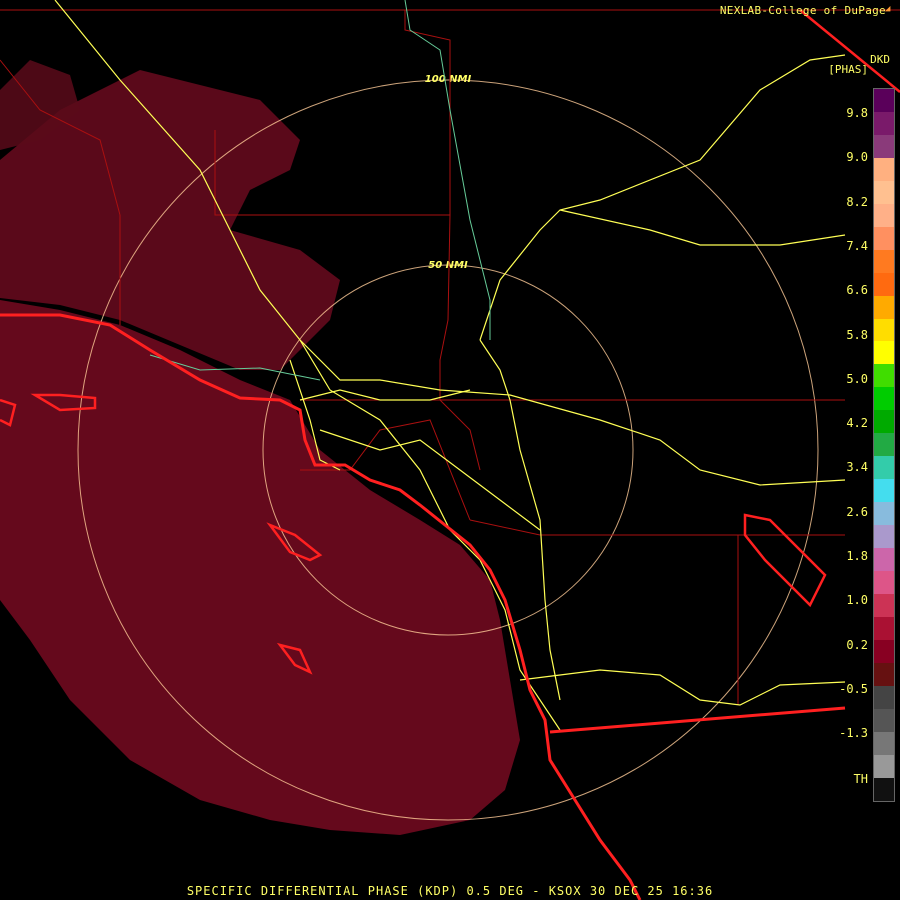  What do you see at coordinates (857, 245) in the screenshot?
I see `colorbar-label: 7.4` at bounding box center [857, 245].